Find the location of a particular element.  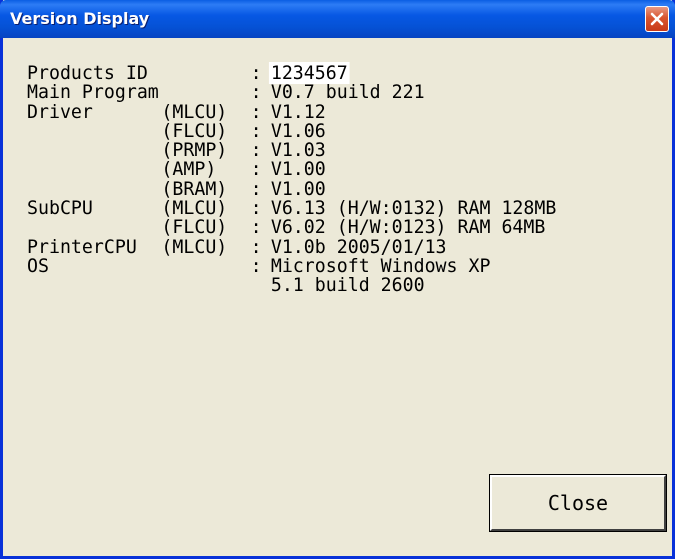

window-title: Version Display is located at coordinates (80, 18).